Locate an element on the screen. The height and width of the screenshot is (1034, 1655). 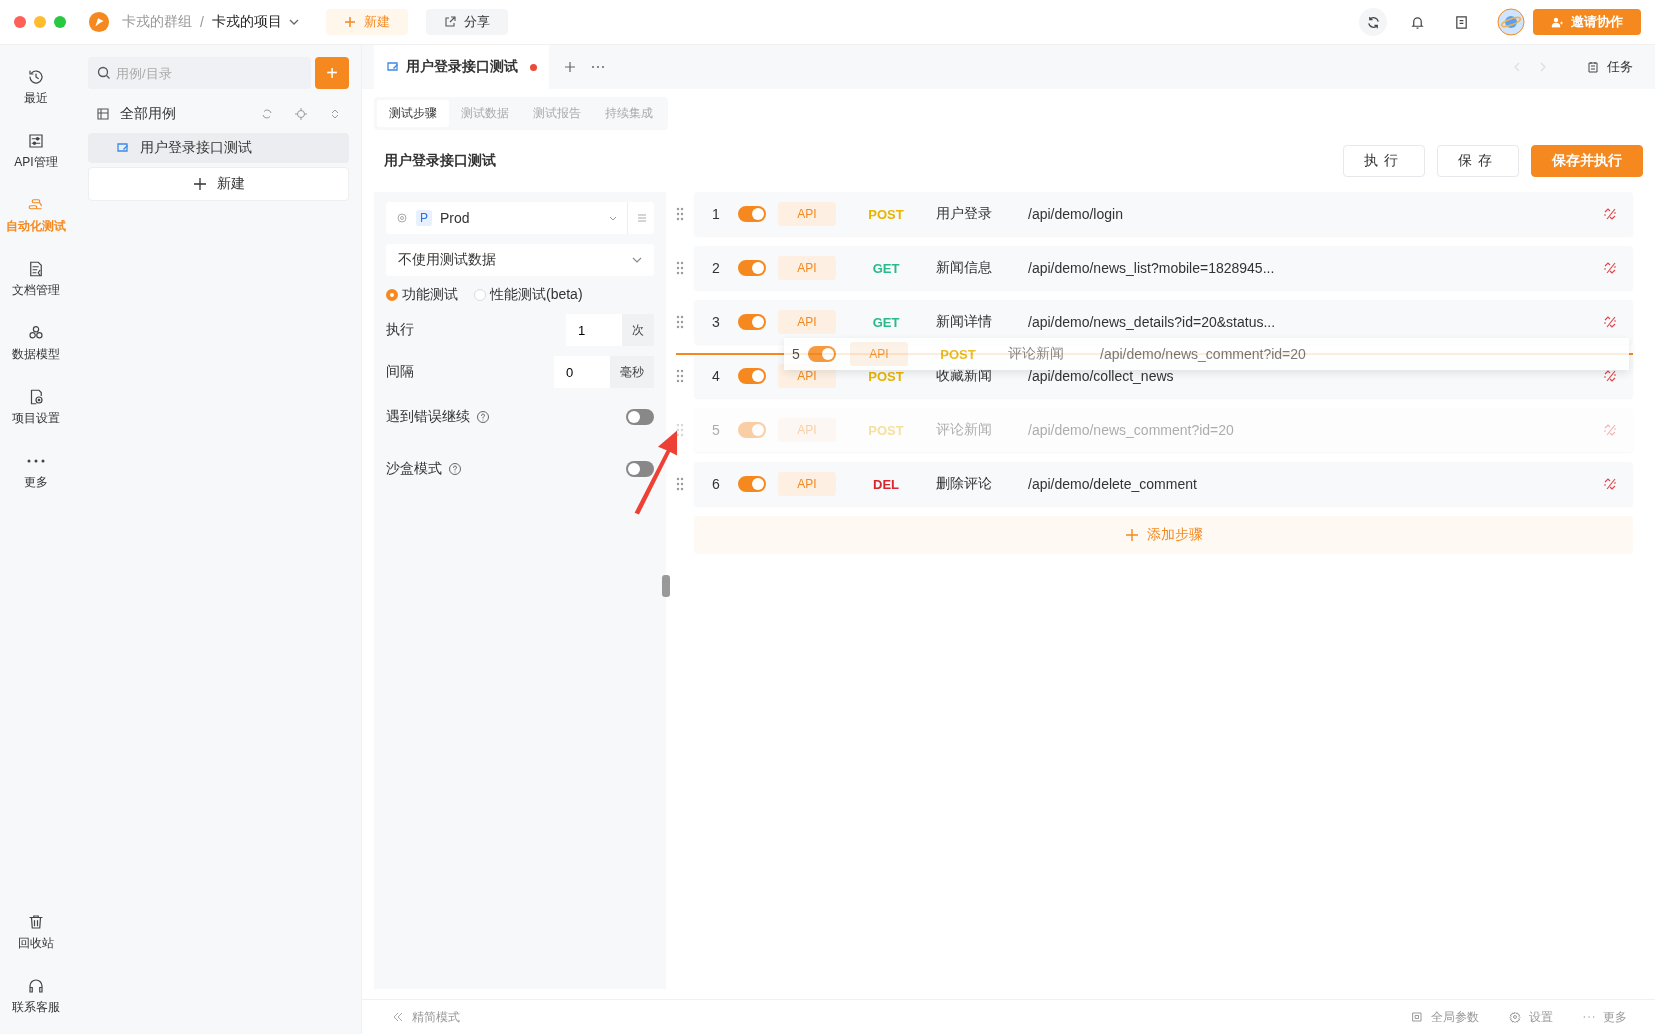
step-path: /api/demo/news_comment?id=20 is located at coordinates (1131, 430).